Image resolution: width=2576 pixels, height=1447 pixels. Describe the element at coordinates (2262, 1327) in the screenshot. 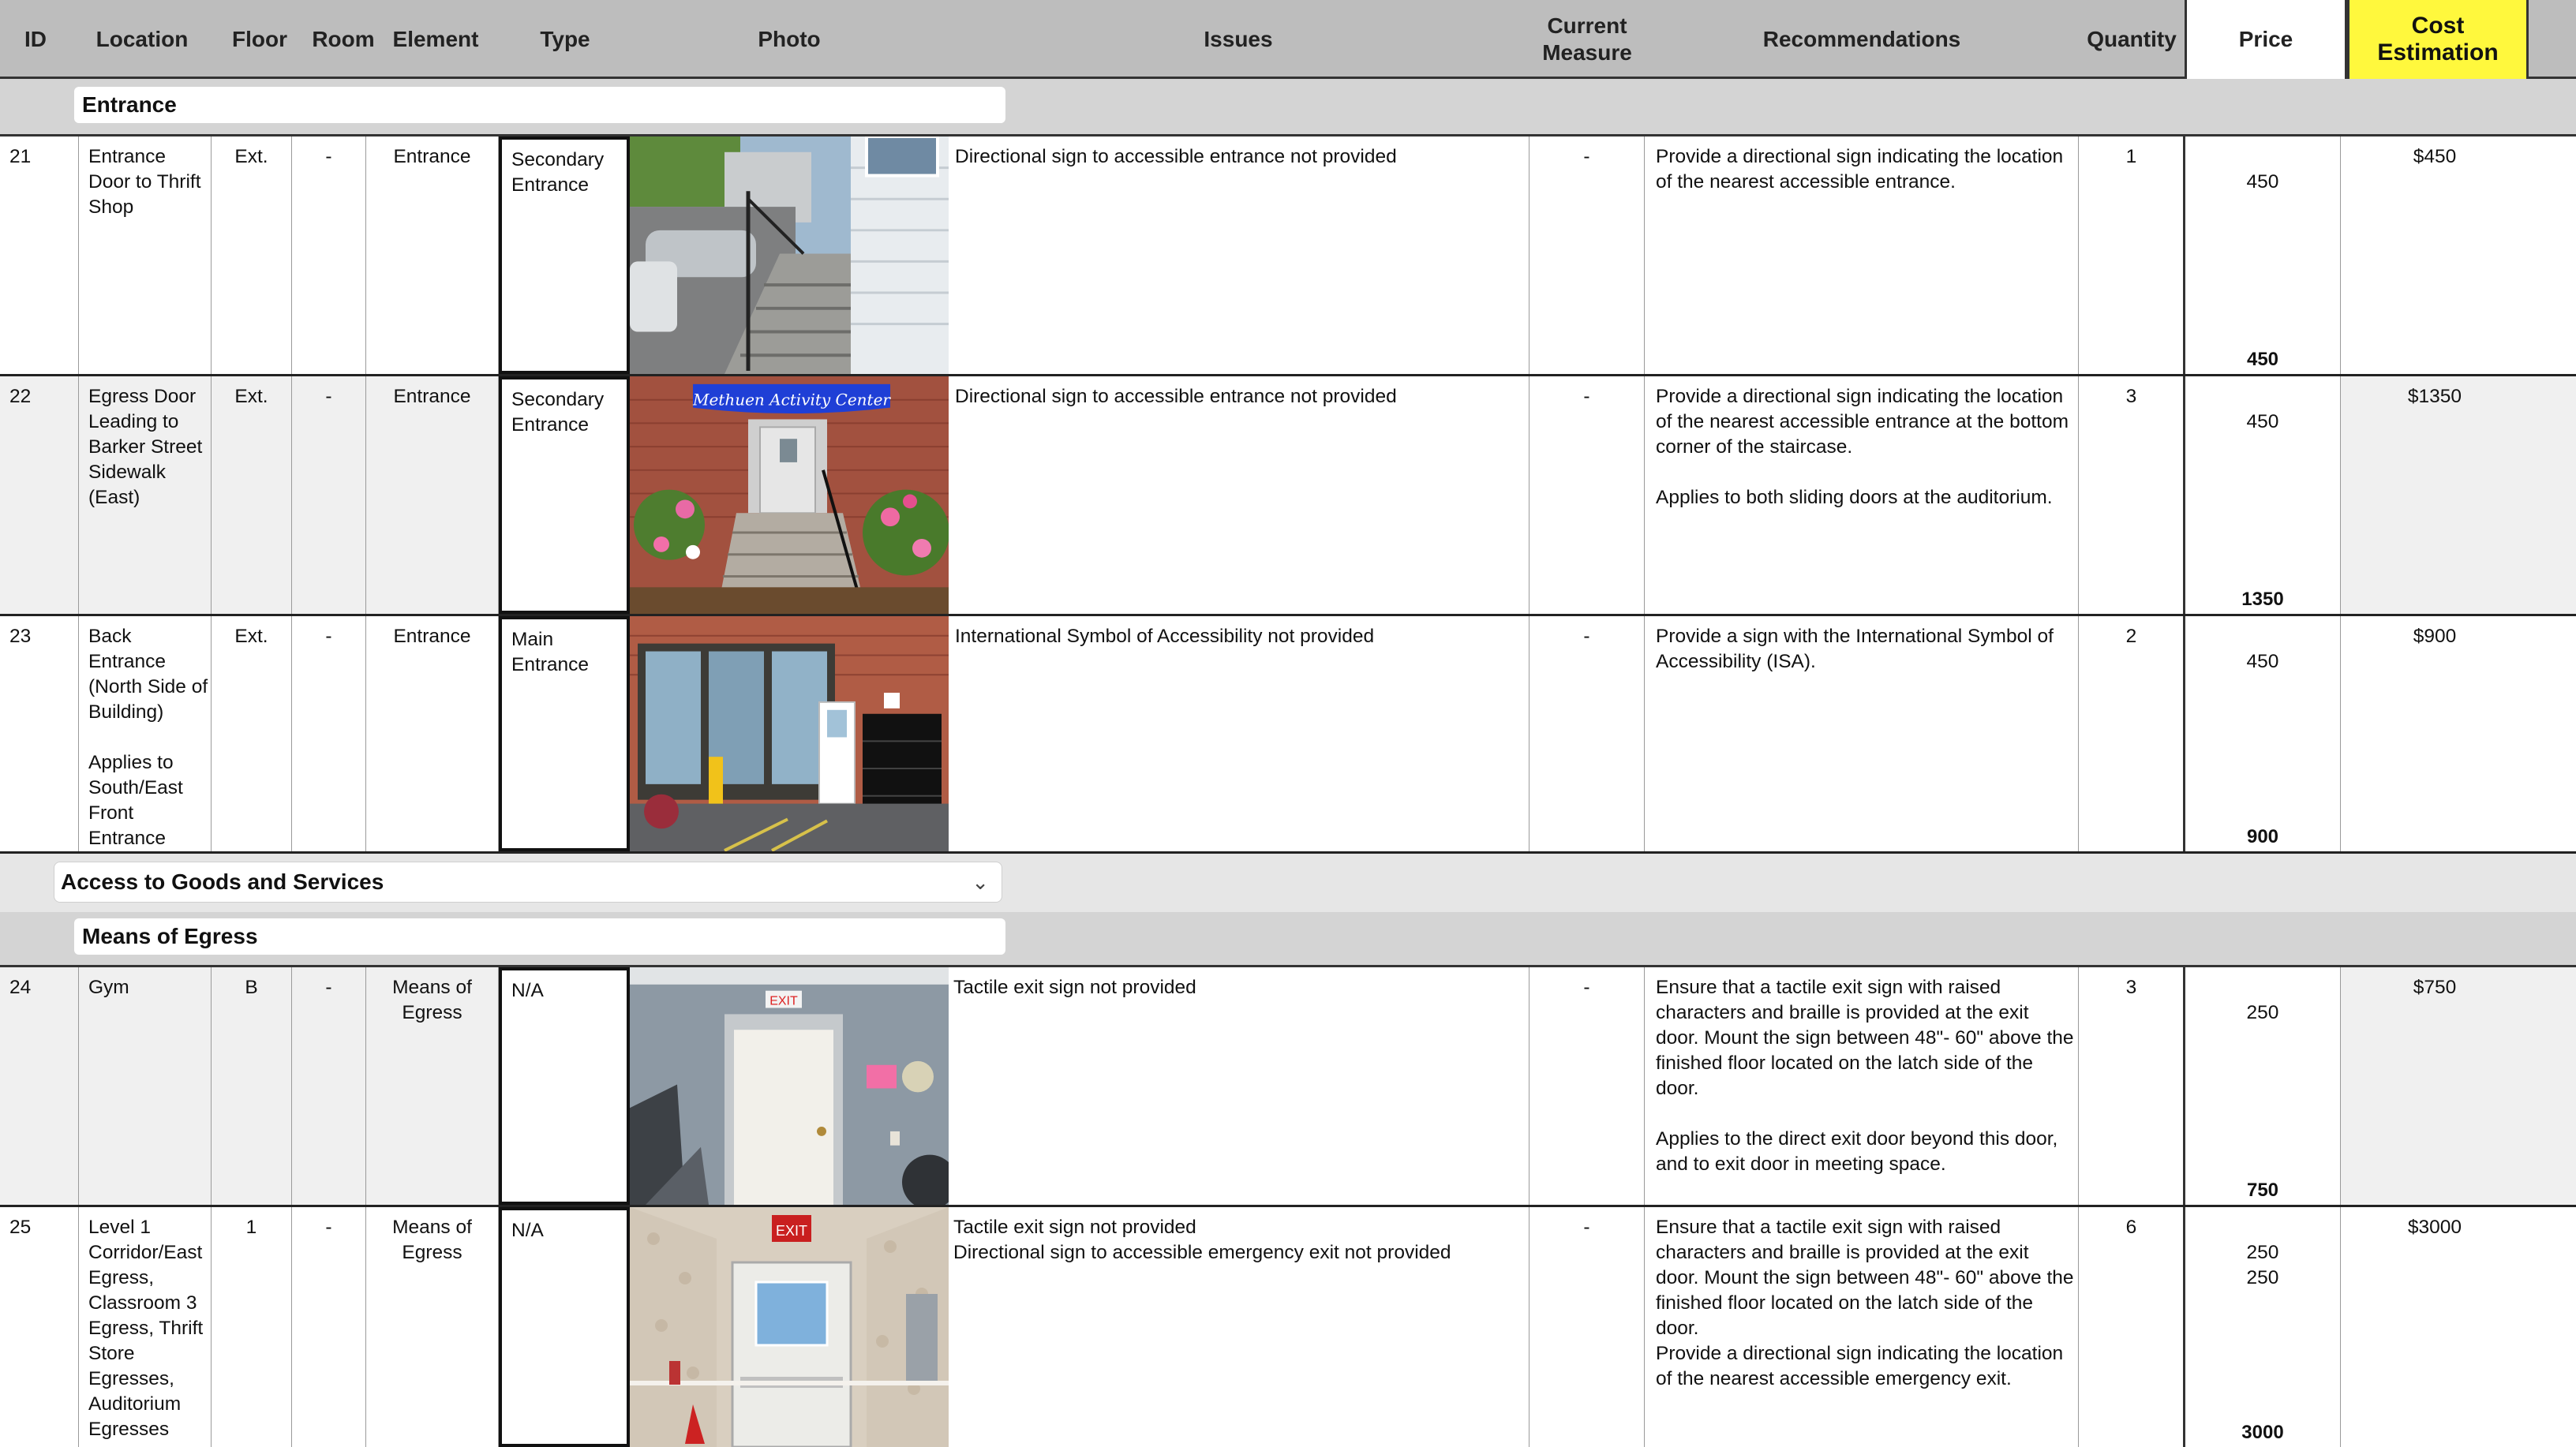

I see `cell-price: 250 250 3000` at that location.